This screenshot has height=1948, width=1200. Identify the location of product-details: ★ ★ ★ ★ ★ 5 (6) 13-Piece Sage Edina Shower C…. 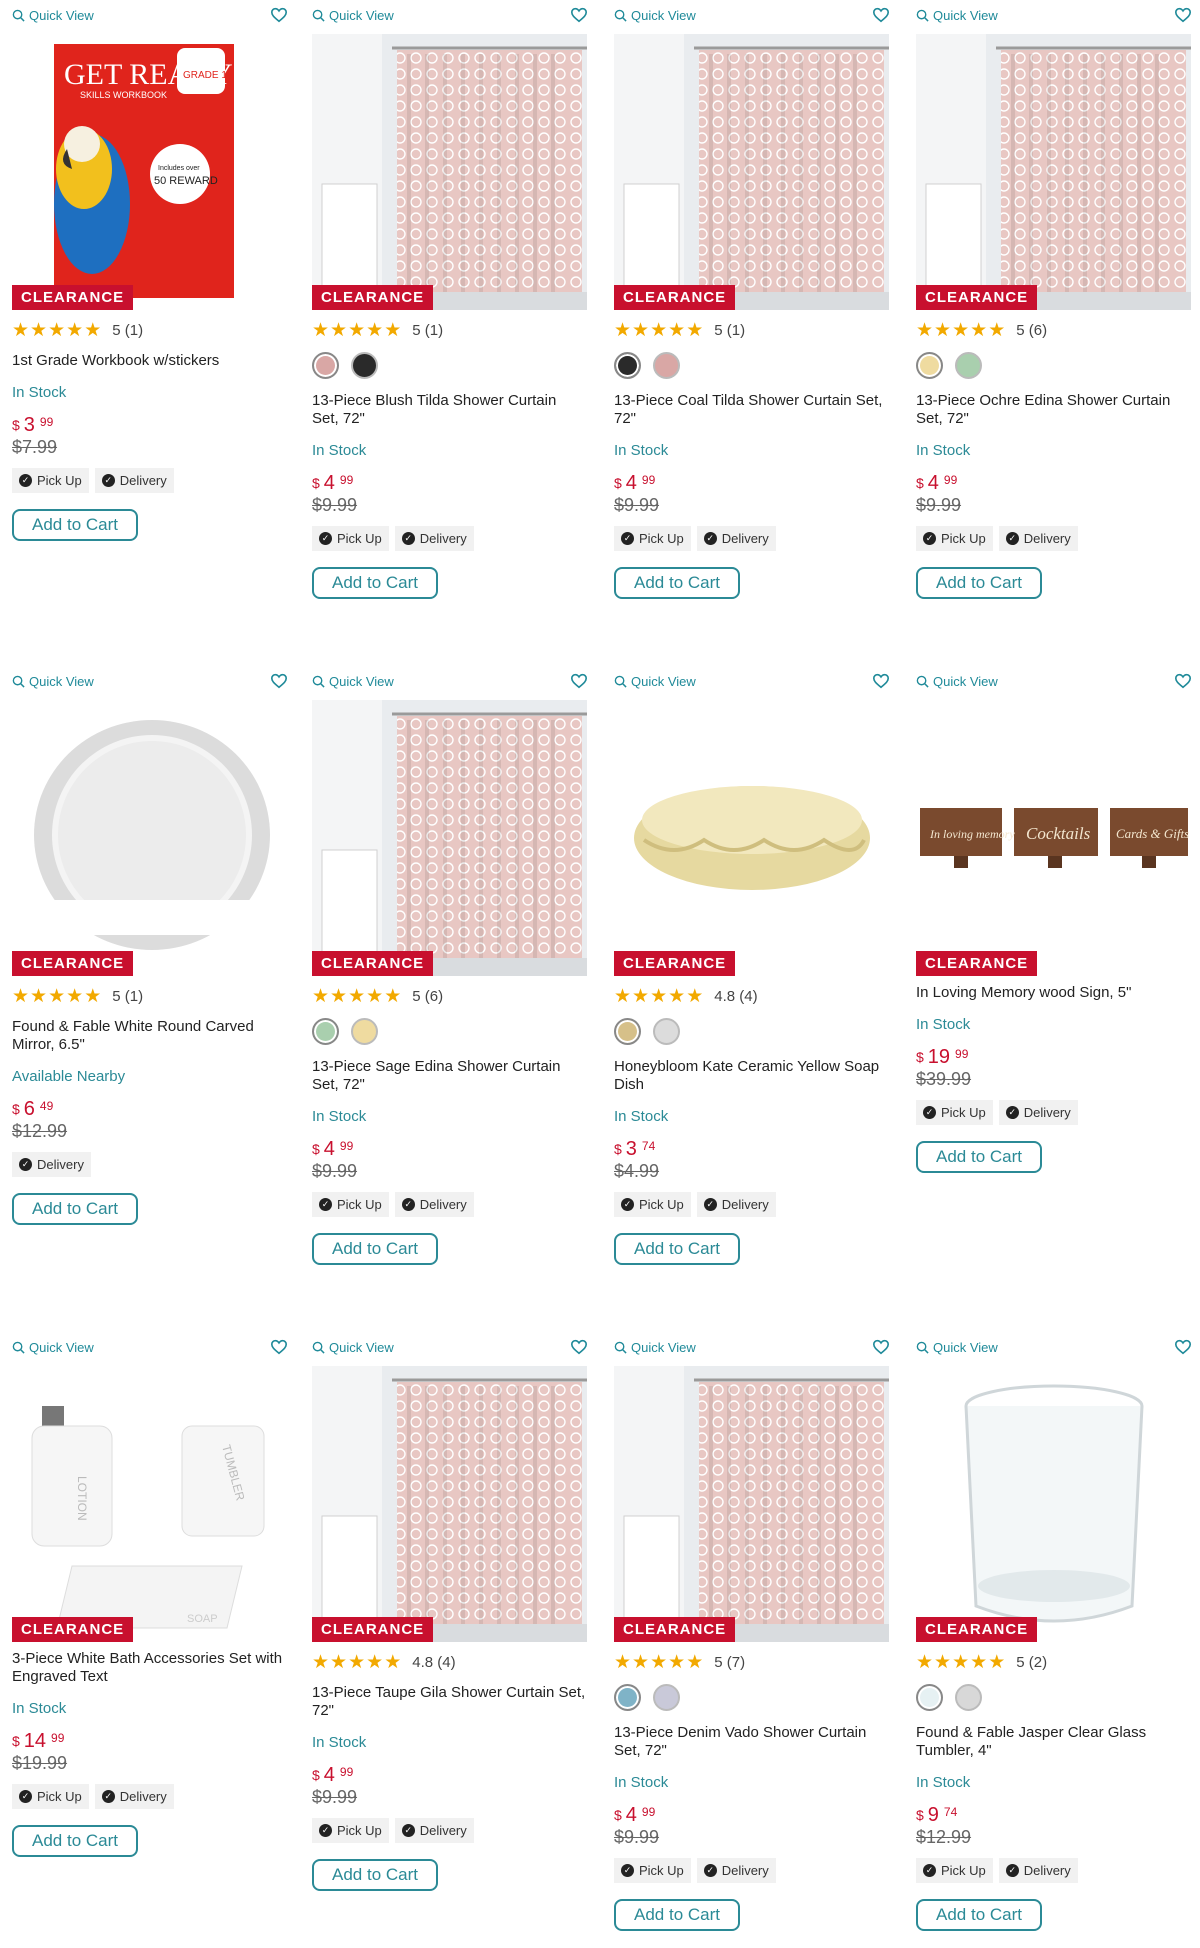
(449, 1124).